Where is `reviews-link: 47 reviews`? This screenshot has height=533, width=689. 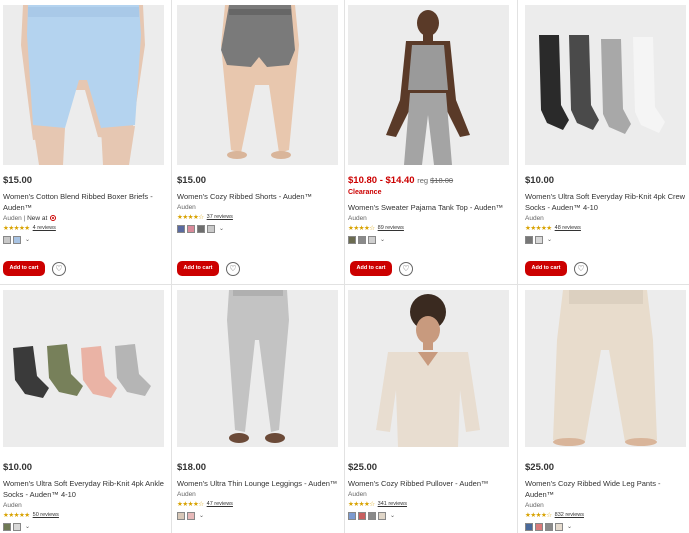
reviews-link: 47 reviews is located at coordinates (220, 504).